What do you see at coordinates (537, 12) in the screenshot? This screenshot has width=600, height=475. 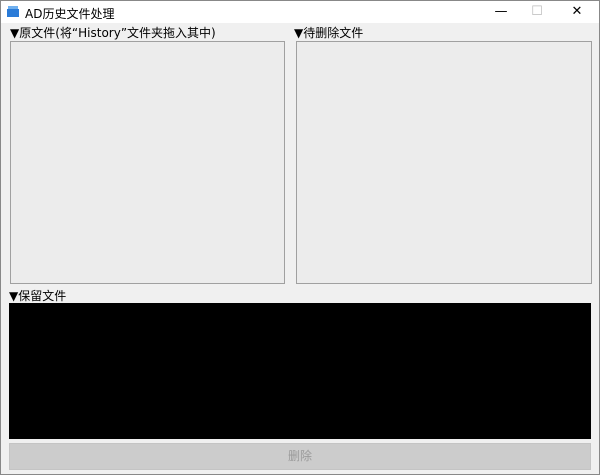 I see `maximize-button: ☐` at bounding box center [537, 12].